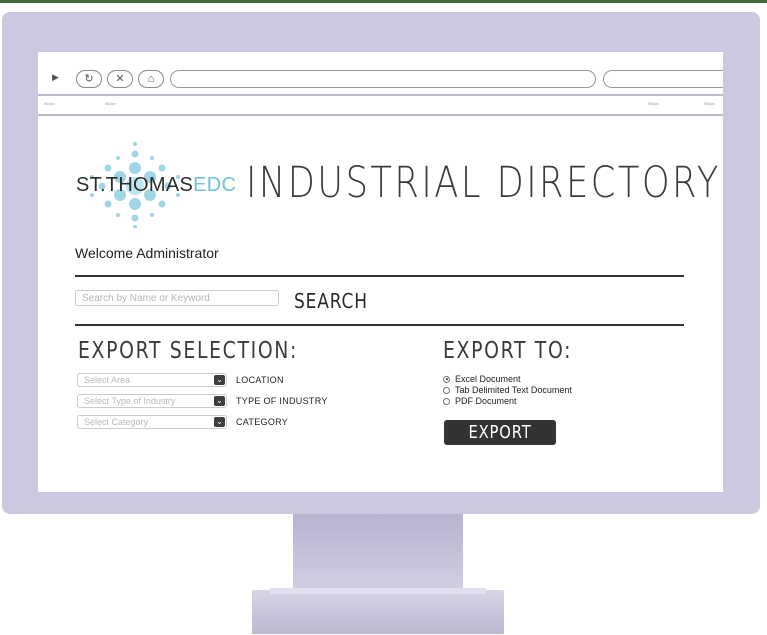  I want to click on top-edge-strip, so click(383, 1).